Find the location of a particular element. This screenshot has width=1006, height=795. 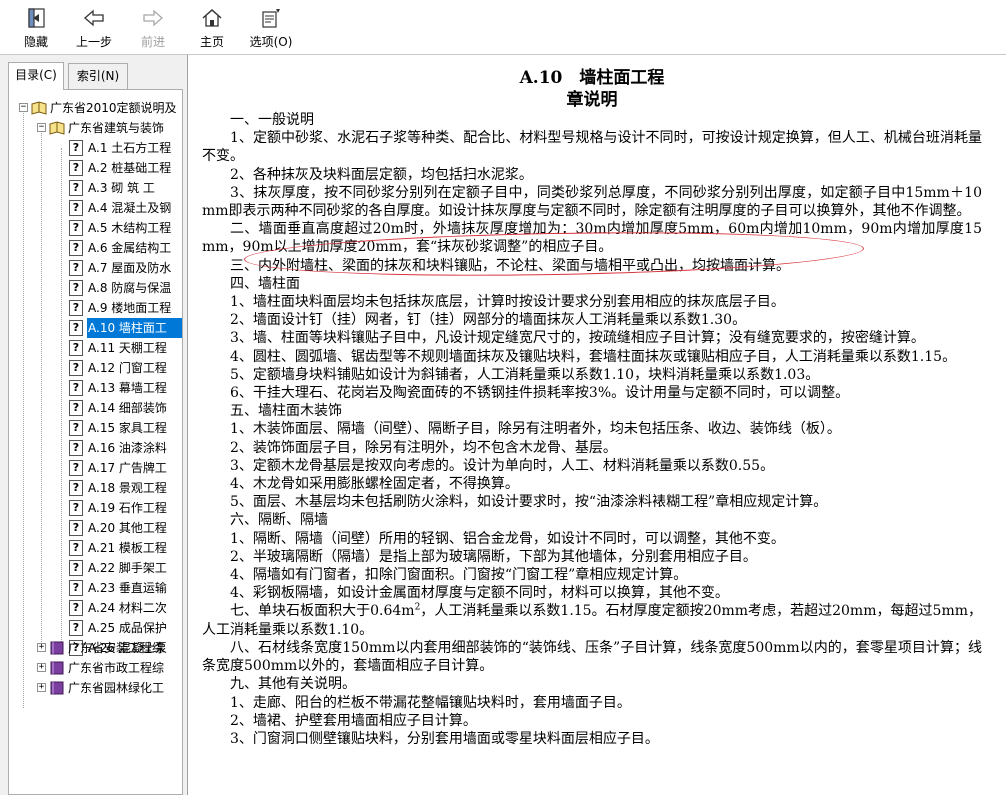

tree-item-label: A.21 模板工程 is located at coordinates (127, 548).